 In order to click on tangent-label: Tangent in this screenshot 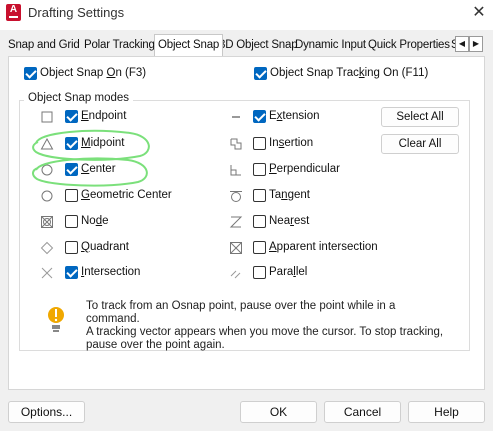, I will do `click(289, 195)`.